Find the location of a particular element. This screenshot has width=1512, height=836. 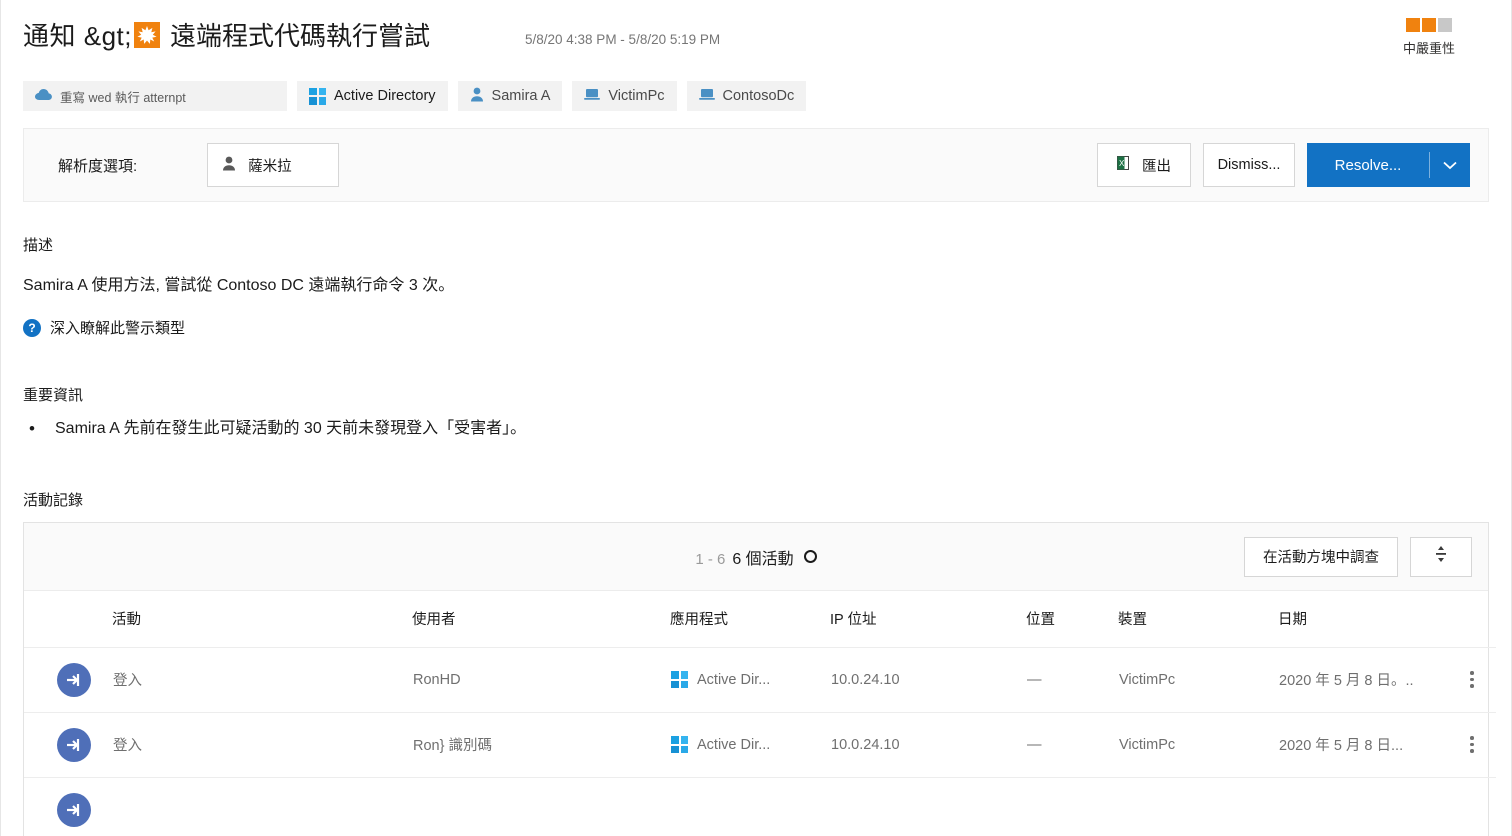

important-title: 重要資訊 is located at coordinates (53, 395).